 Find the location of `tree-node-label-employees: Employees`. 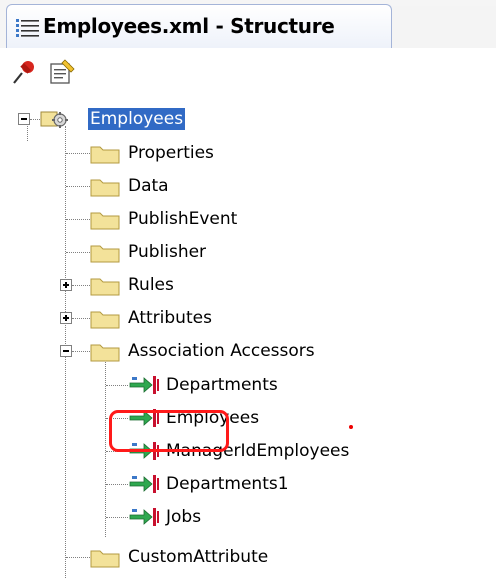

tree-node-label-employees: Employees is located at coordinates (137, 119).